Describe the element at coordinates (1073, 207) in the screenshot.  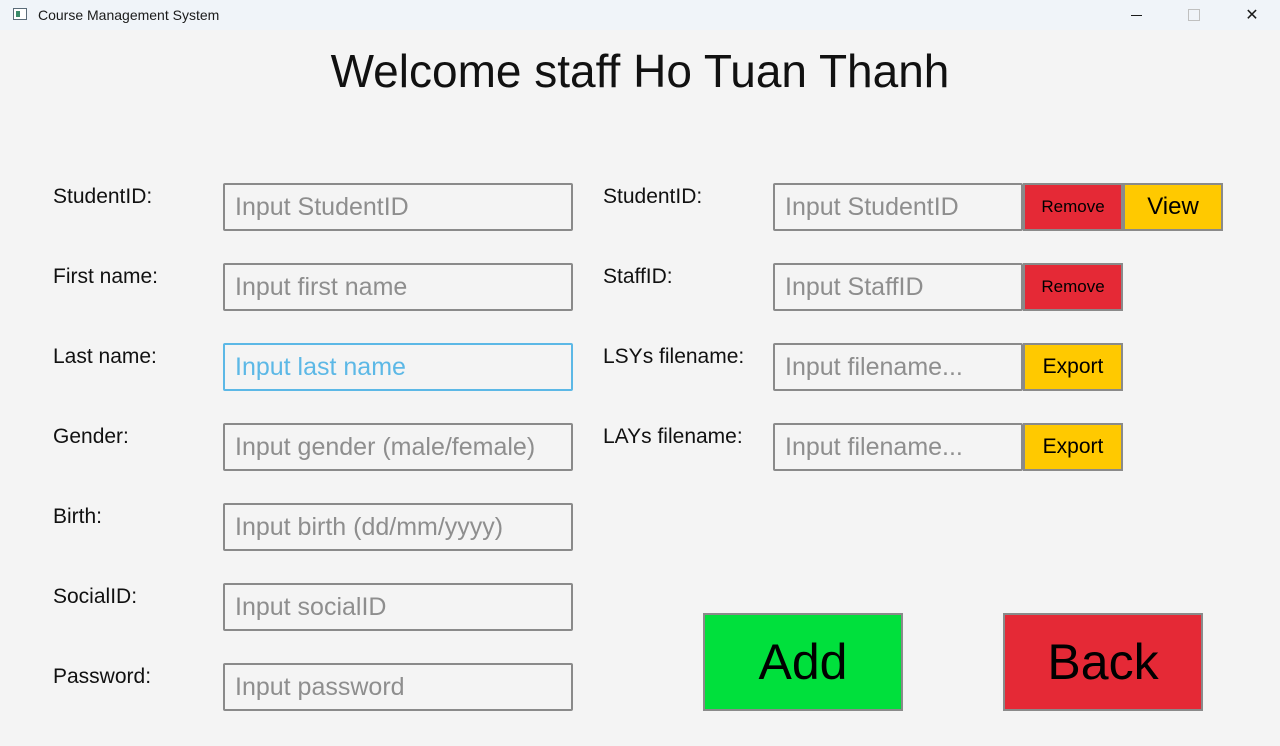
I see `remove-student-button: Remove` at that location.